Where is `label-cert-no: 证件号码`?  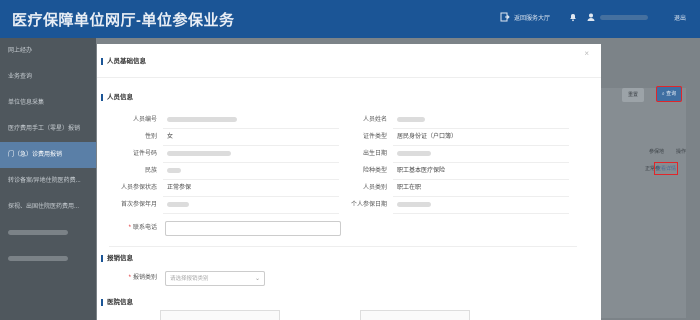
label-cert-no: 证件号码 is located at coordinates (144, 154).